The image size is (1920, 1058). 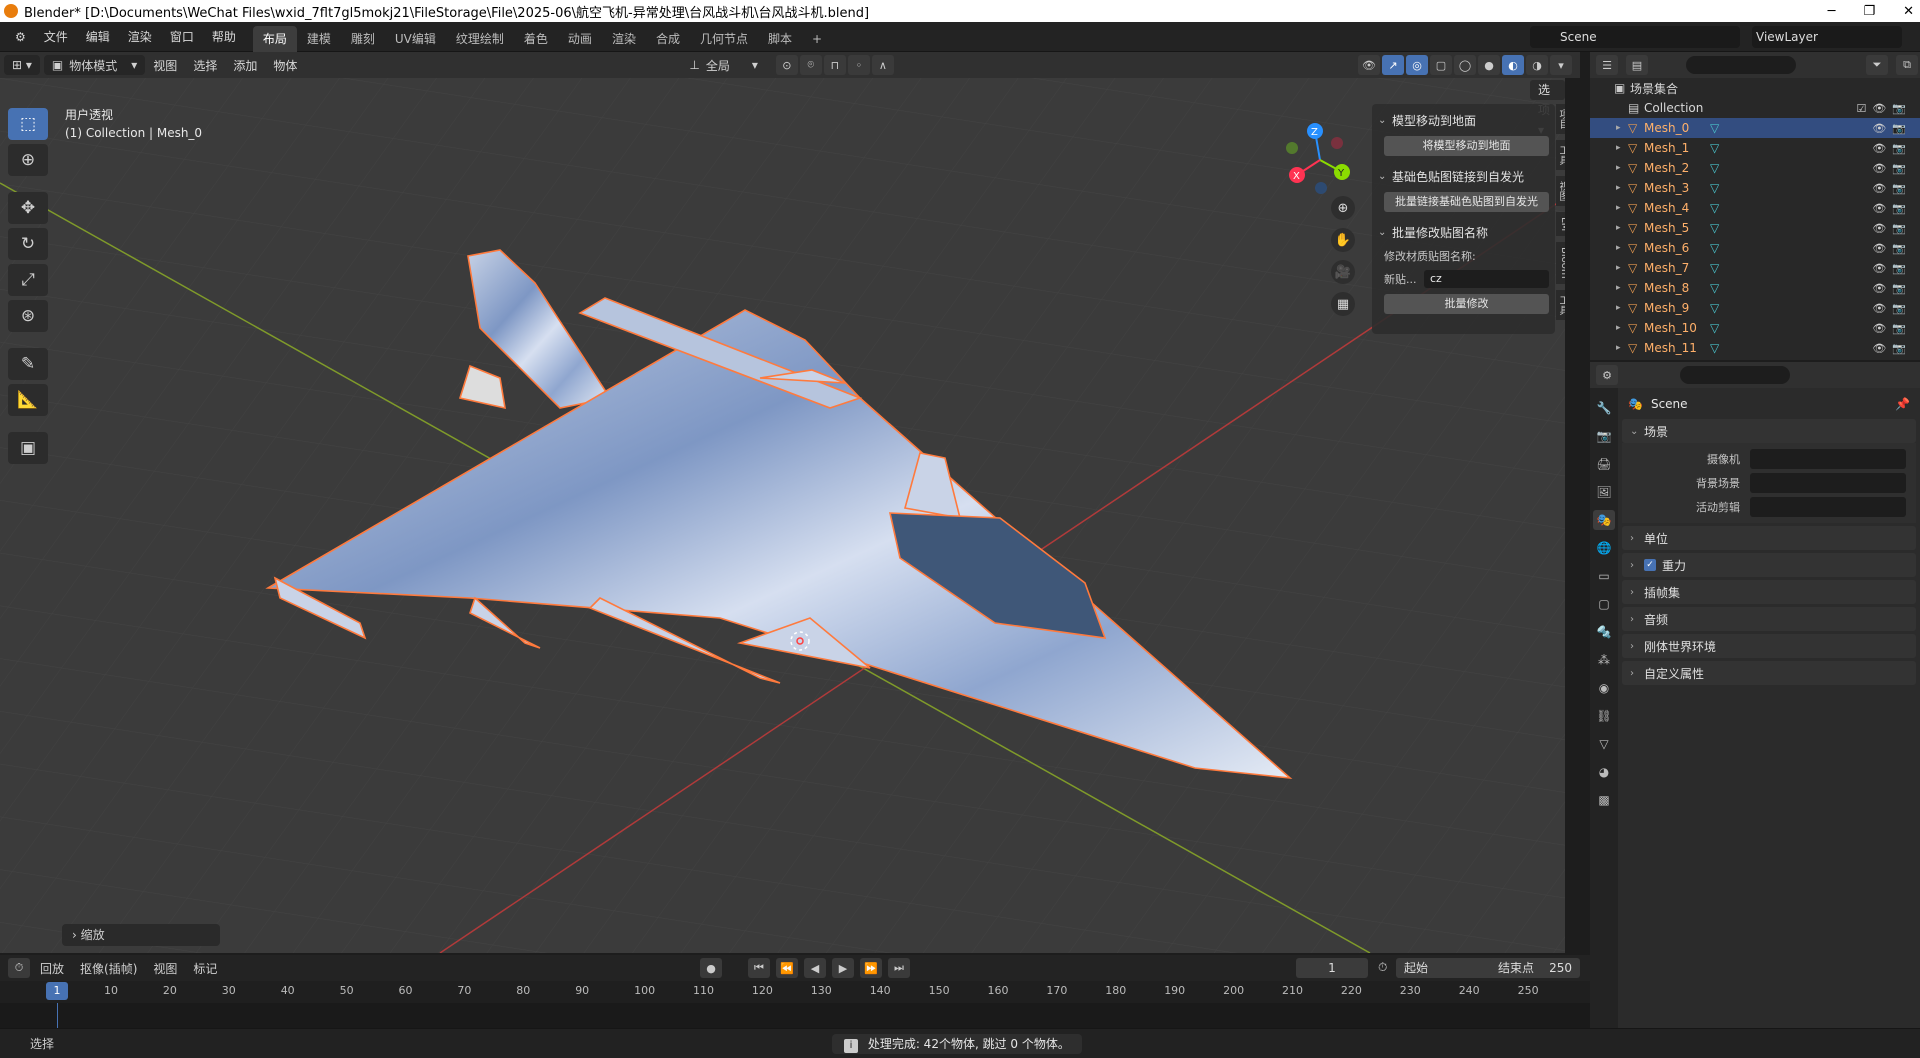 I want to click on outliner-item: ▸ ▽ Mesh_6 ▽ 👁📷, so click(x=1755, y=248).